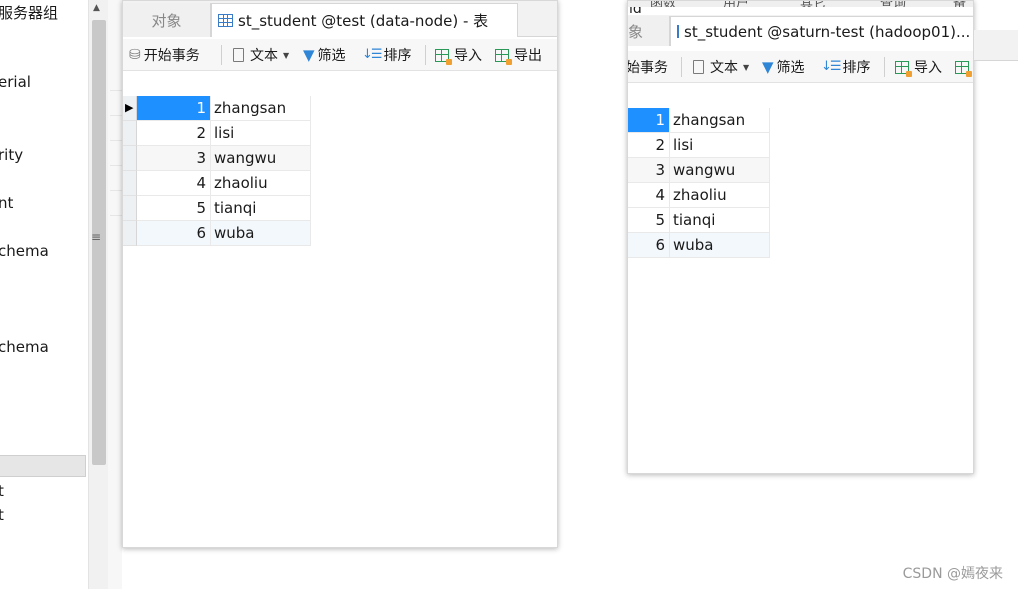 This screenshot has height=589, width=1018. Describe the element at coordinates (98, 294) in the screenshot. I see `navigator-scrollbar: ▲` at that location.